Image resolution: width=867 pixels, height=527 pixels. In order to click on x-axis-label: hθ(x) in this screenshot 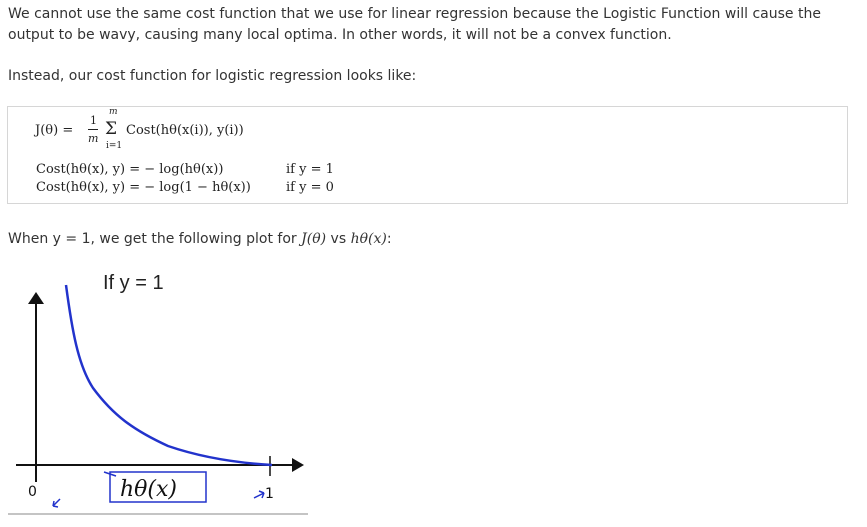, I will do `click(148, 489)`.